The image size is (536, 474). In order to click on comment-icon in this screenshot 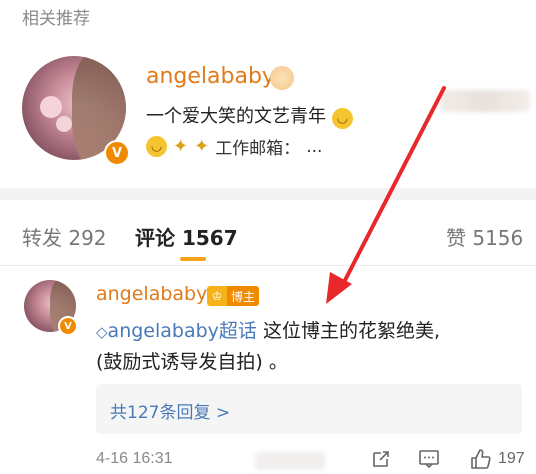, I will do `click(429, 459)`.